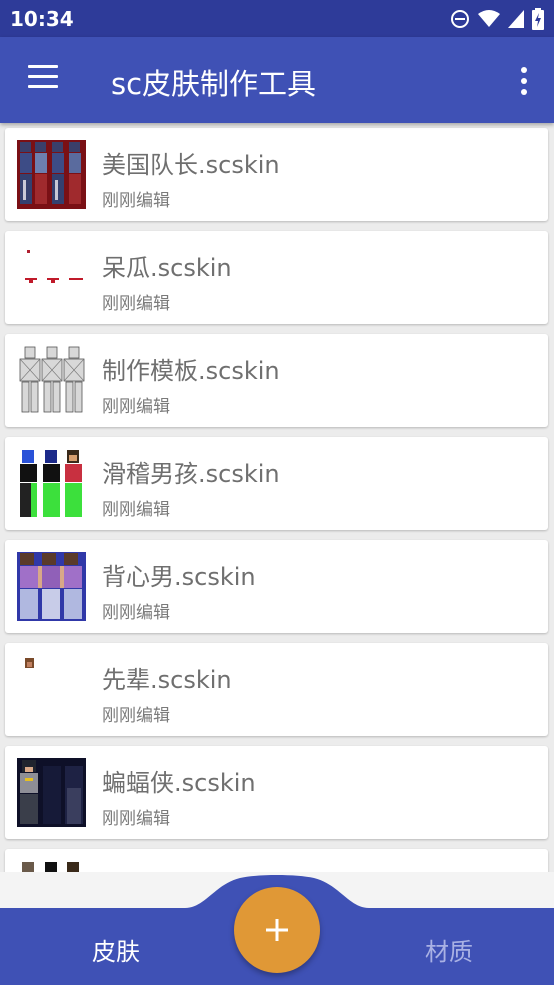 This screenshot has width=554, height=985. I want to click on status-bar: 10:34, so click(277, 18).